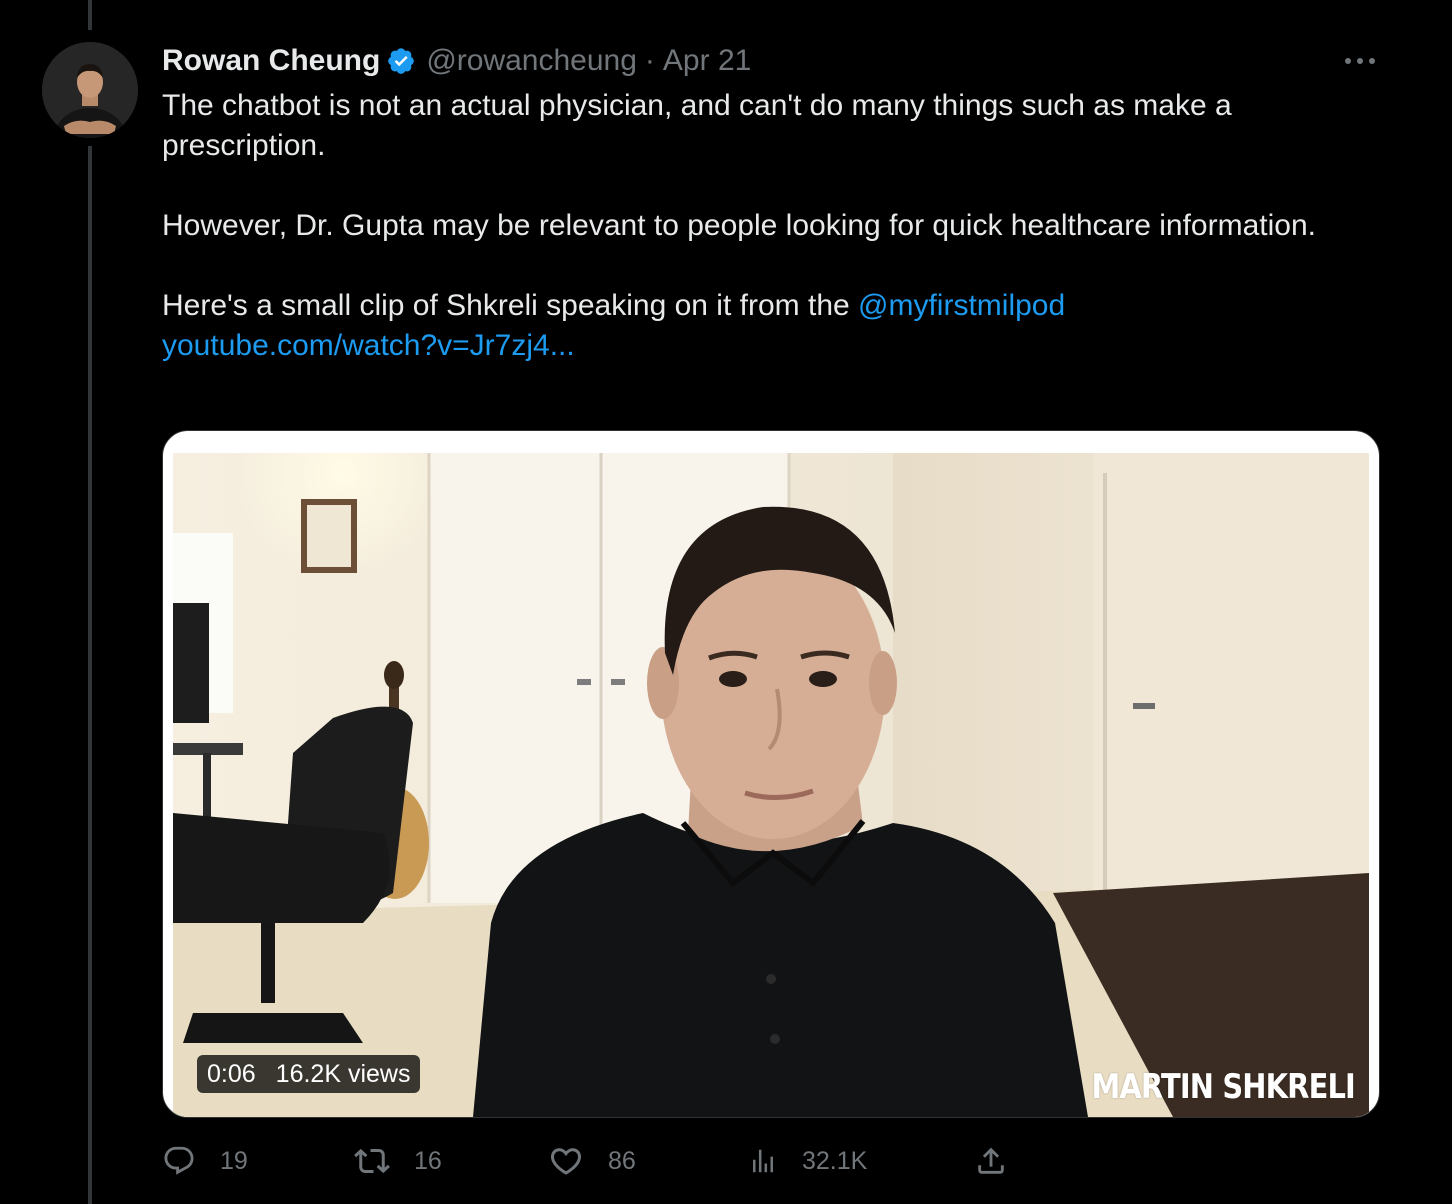 Image resolution: width=1452 pixels, height=1204 pixels. Describe the element at coordinates (231, 1073) in the screenshot. I see `video-time: 0:06` at that location.